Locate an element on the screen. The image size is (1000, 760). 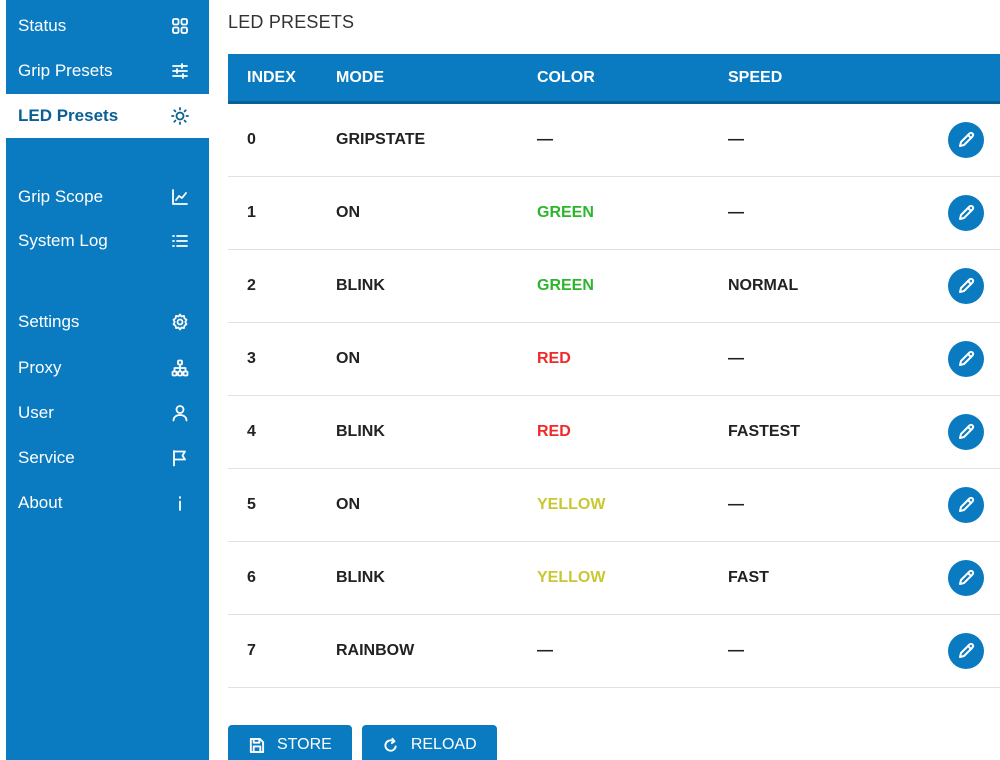
cell-index: 5 is located at coordinates (251, 504).